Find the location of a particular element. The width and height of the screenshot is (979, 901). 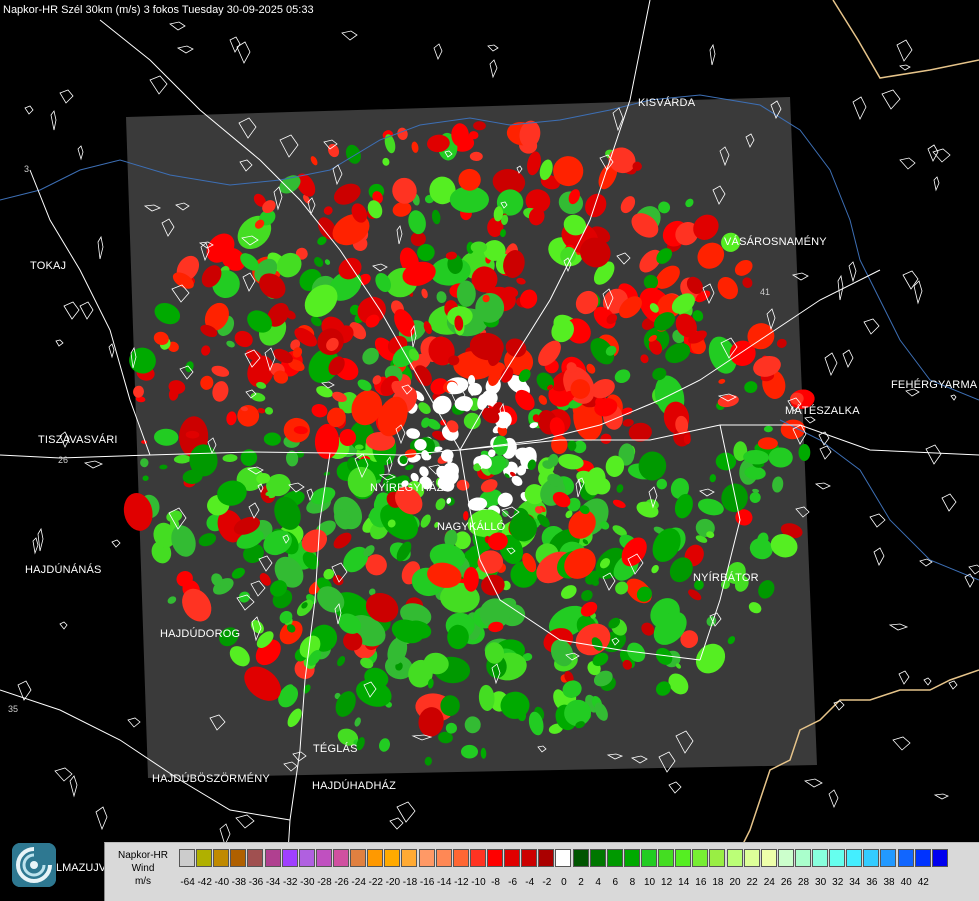

legend-tick-label: -42 is located at coordinates (204, 882).